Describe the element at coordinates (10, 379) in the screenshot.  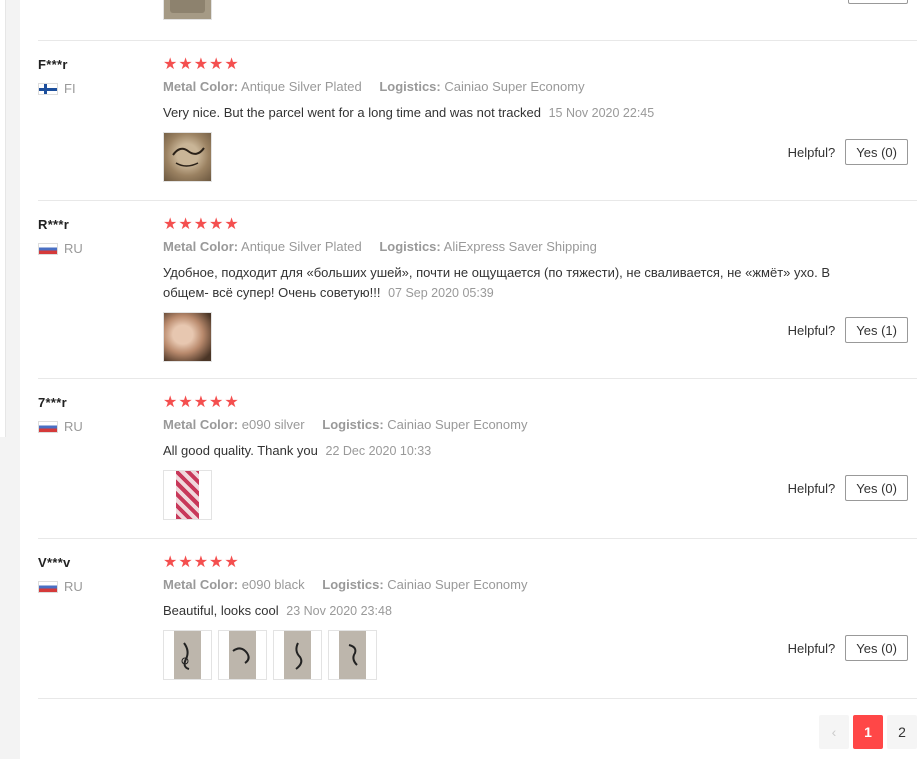
I see `left-rail` at that location.